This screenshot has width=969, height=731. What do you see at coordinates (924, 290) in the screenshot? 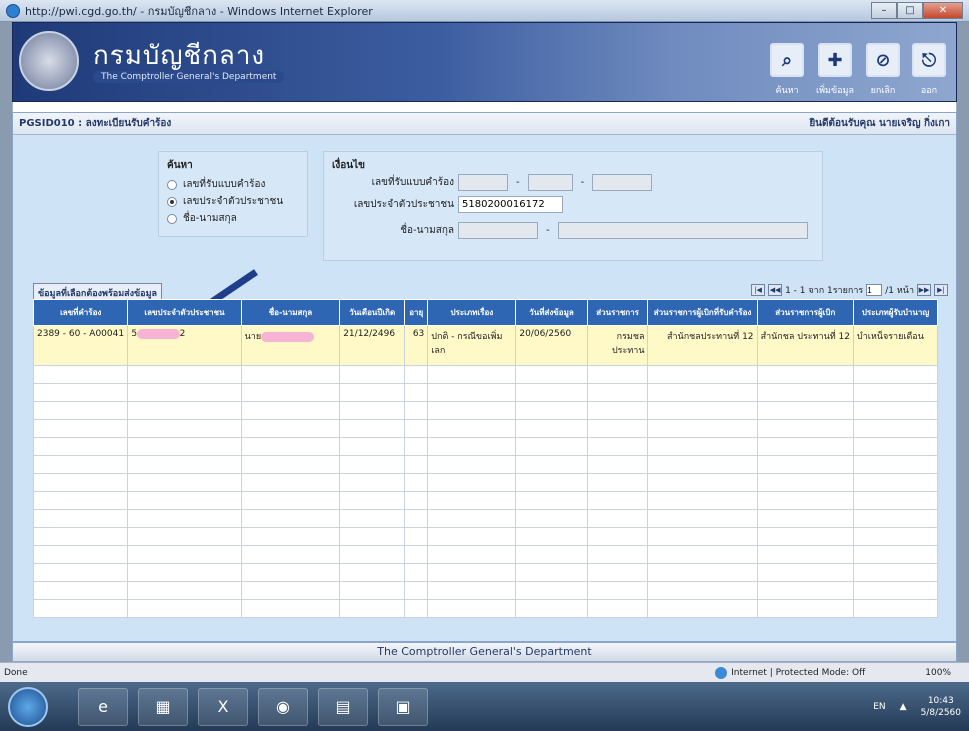
I see `next-page-button: ▶▶` at bounding box center [924, 290].